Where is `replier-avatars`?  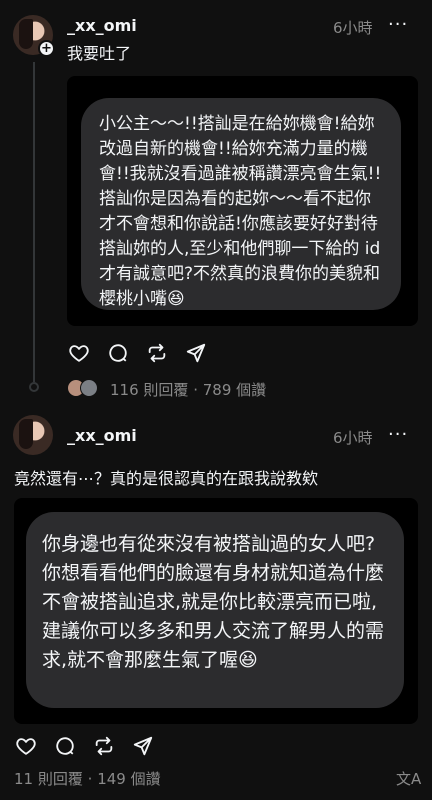
replier-avatars is located at coordinates (84, 389).